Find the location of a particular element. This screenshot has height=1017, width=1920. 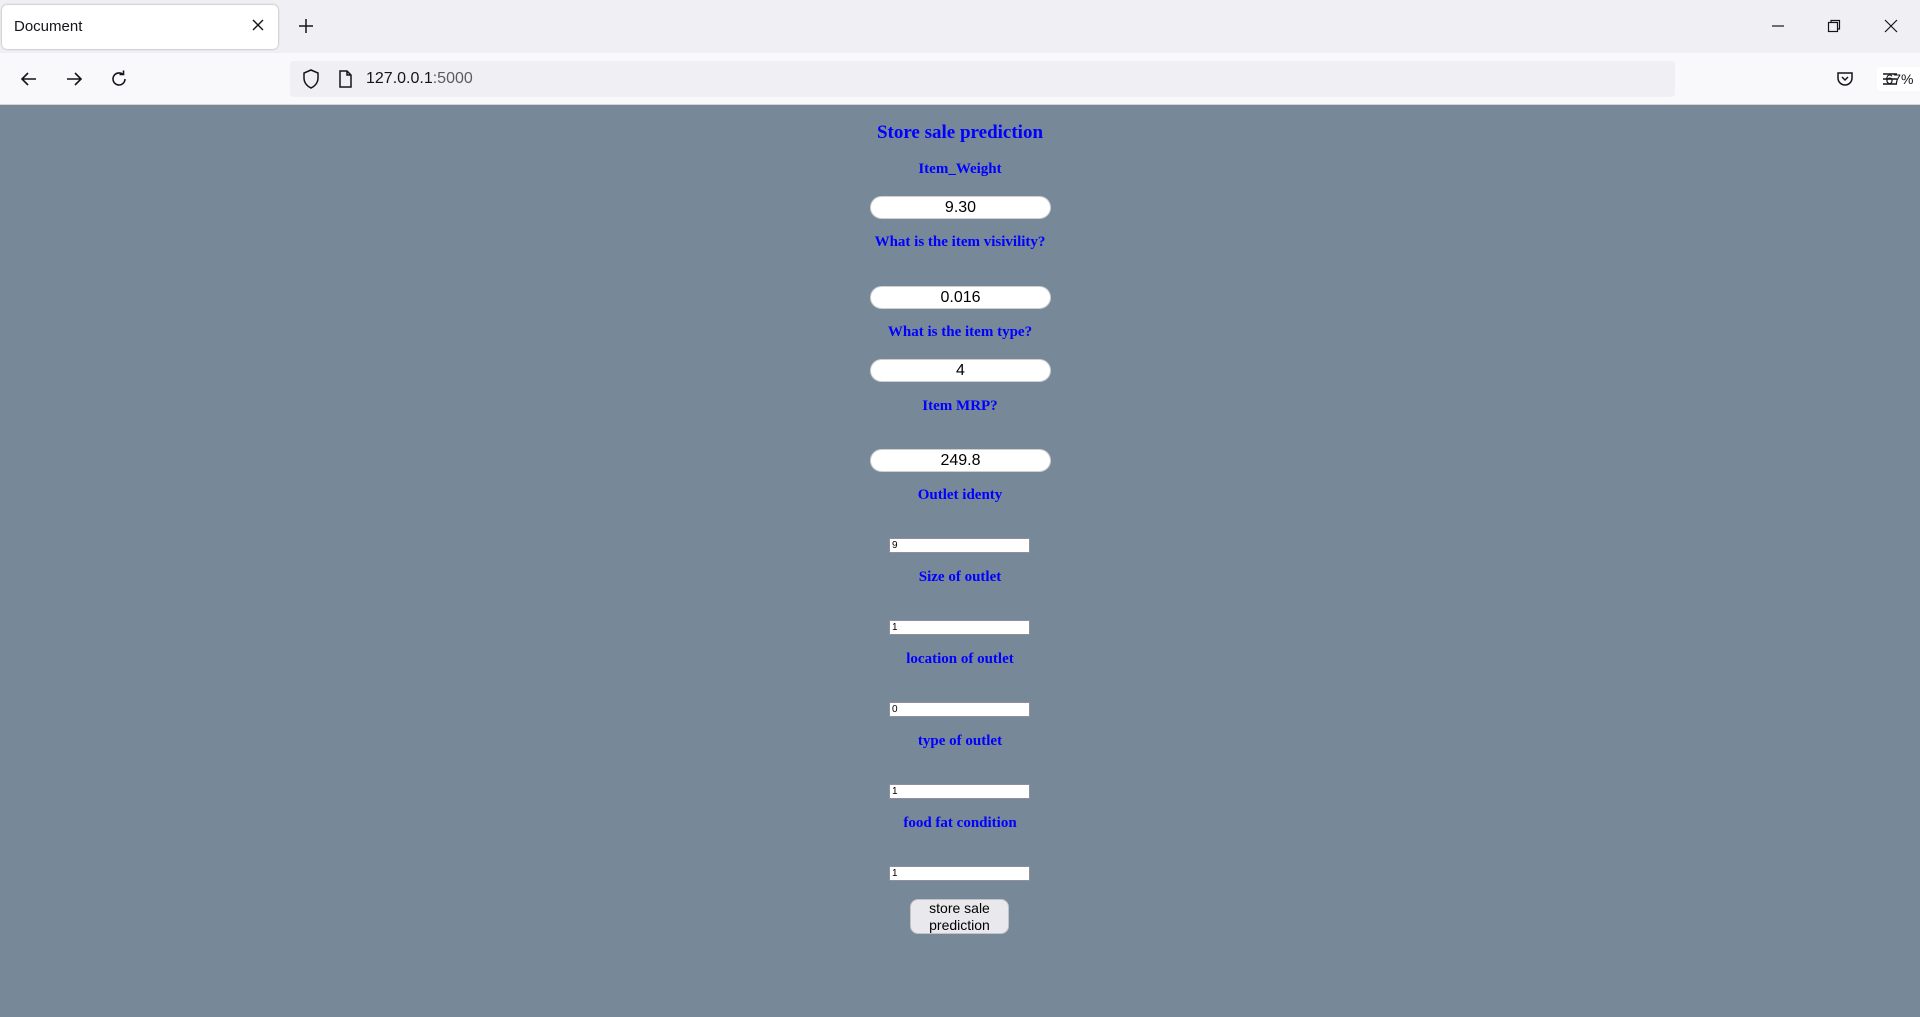

browser-tab-strip: Document is located at coordinates (960, 26).